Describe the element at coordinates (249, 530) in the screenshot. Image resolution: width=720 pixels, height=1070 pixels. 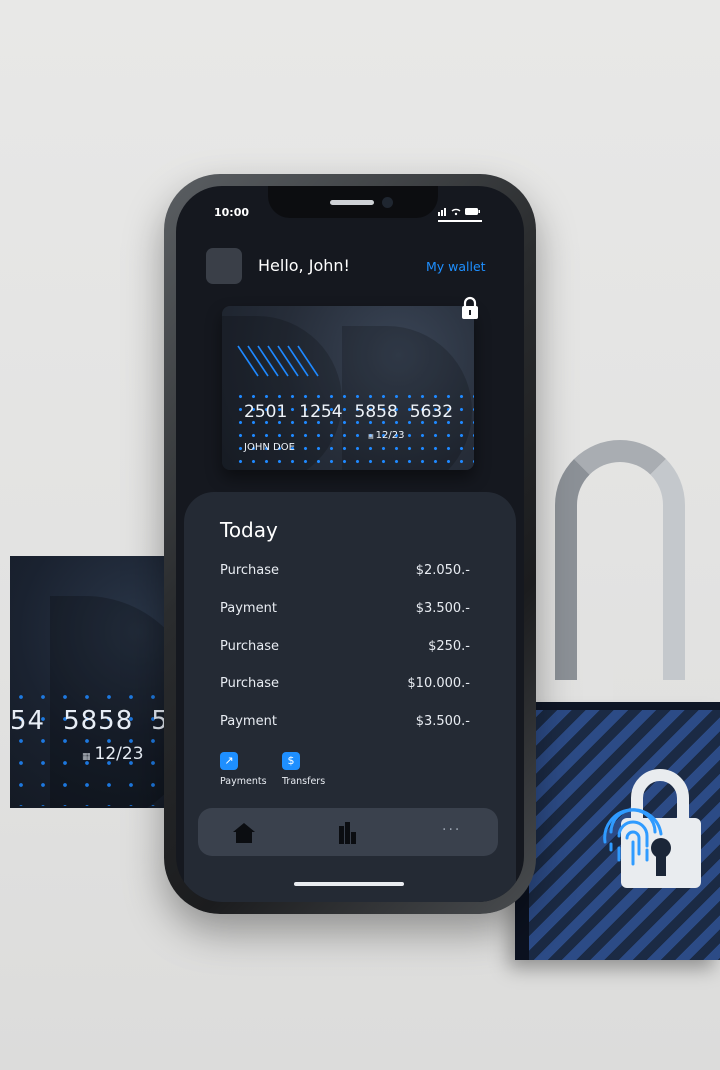
I see `section-title-today: Today` at that location.